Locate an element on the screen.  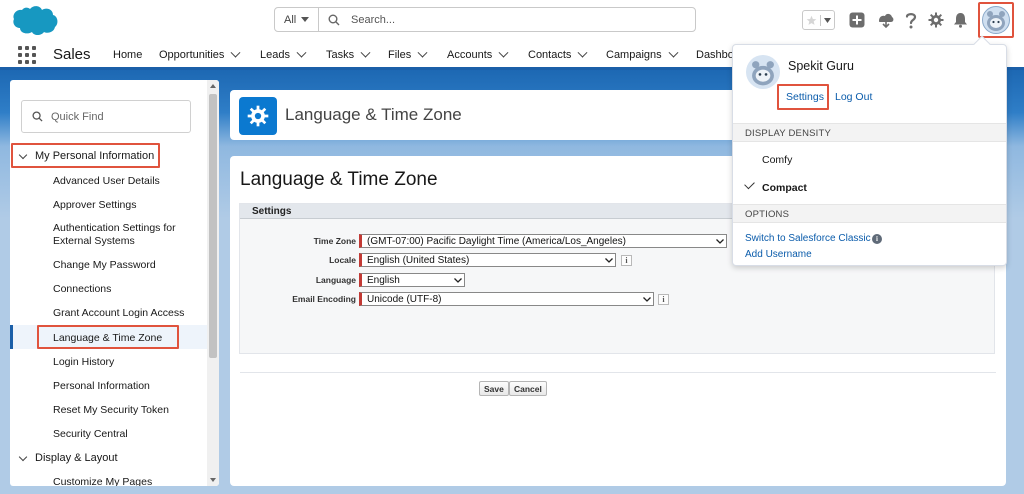
search-input is located at coordinates (522, 19).